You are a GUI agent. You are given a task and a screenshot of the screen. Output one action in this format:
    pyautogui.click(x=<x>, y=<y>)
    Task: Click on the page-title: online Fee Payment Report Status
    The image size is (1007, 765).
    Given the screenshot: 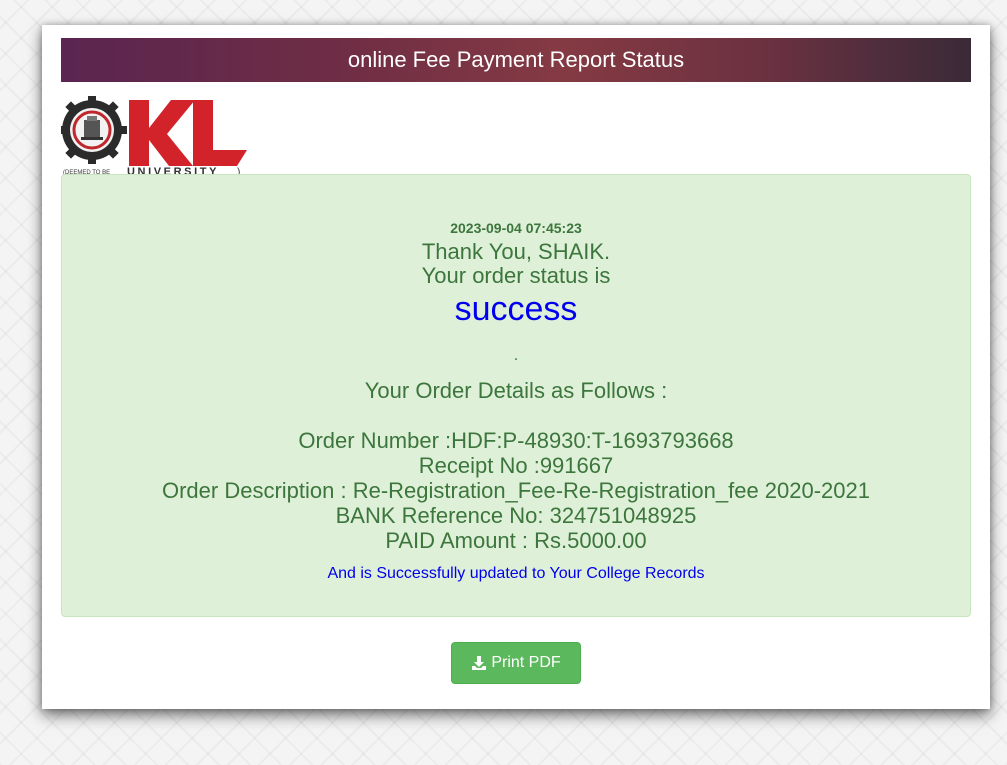 What is the action you would take?
    pyautogui.click(x=516, y=59)
    